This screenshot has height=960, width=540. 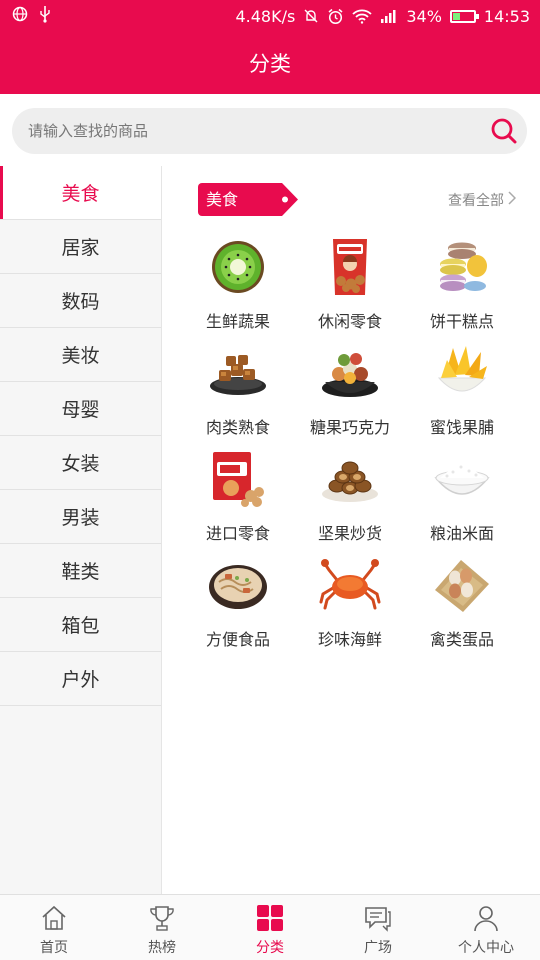 I want to click on battery-icon, so click(x=464, y=16).